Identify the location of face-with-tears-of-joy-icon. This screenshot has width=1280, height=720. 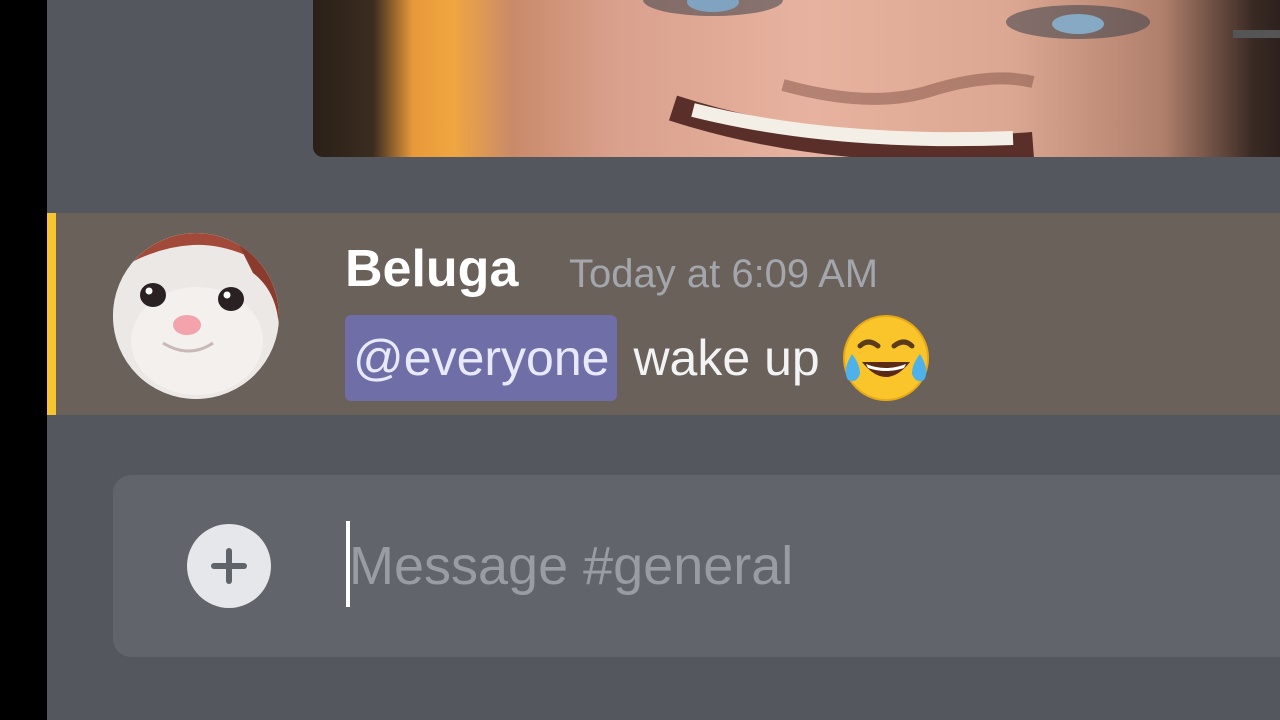
(886, 358).